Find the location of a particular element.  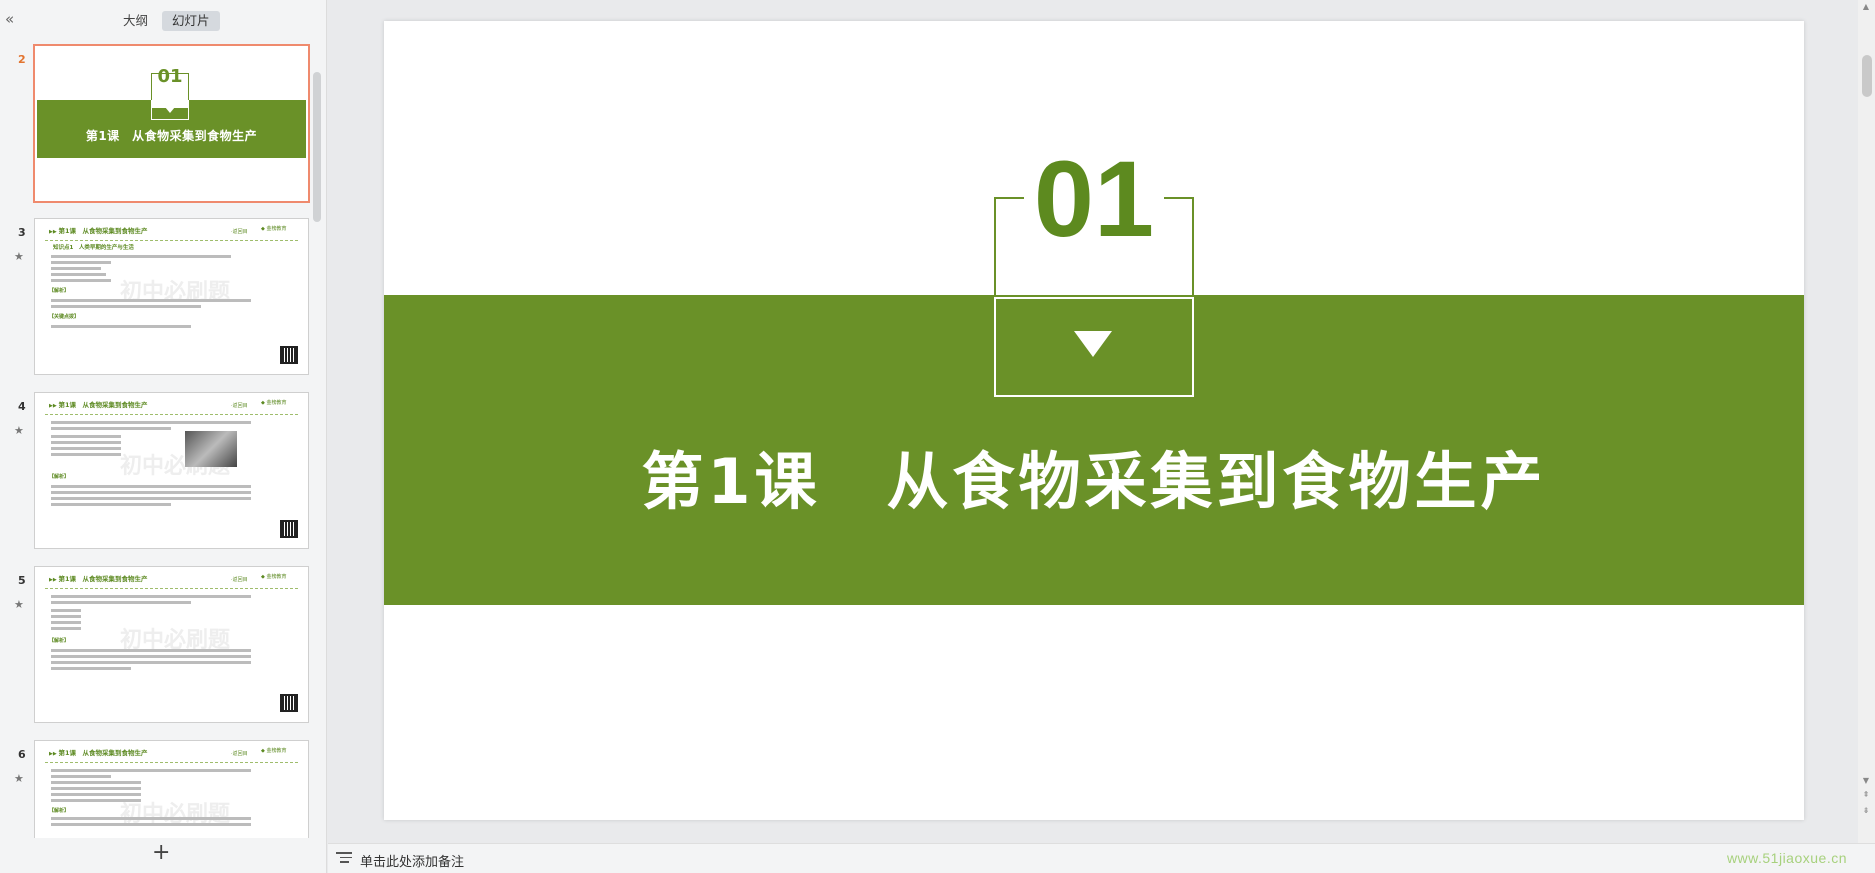

thumbnail-scrollbar is located at coordinates (317, 147).